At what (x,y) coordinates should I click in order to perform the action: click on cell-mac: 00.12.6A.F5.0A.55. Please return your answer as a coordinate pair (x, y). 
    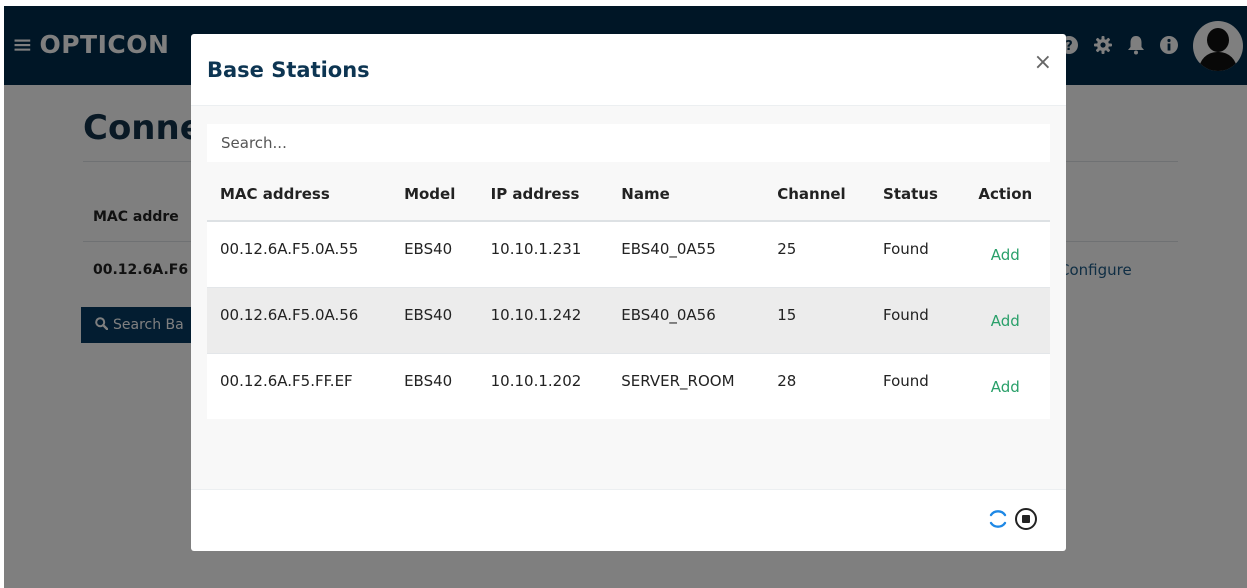
    Looking at the image, I should click on (299, 253).